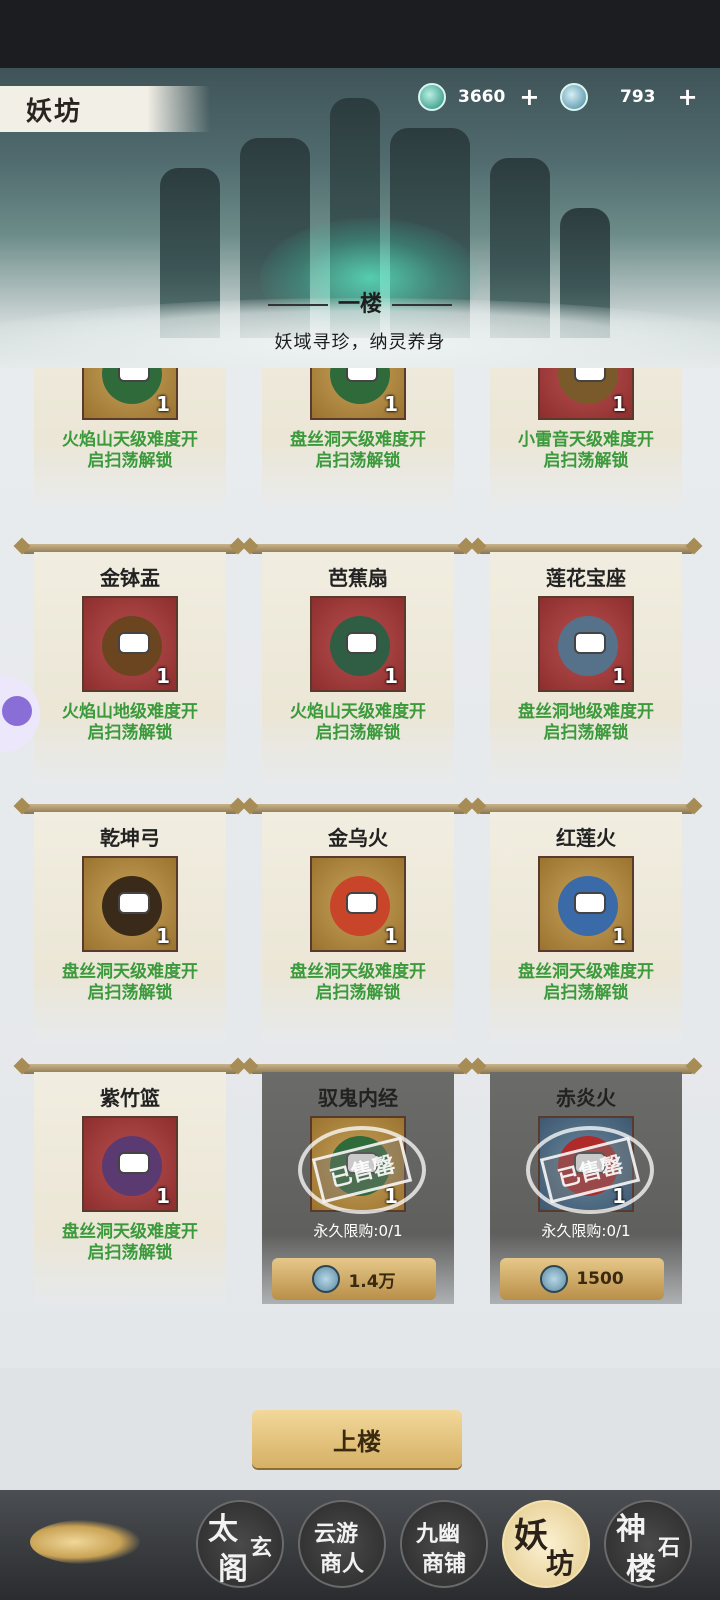 This screenshot has width=720, height=1600. What do you see at coordinates (432, 97) in the screenshot?
I see `jade-coin-icon` at bounding box center [432, 97].